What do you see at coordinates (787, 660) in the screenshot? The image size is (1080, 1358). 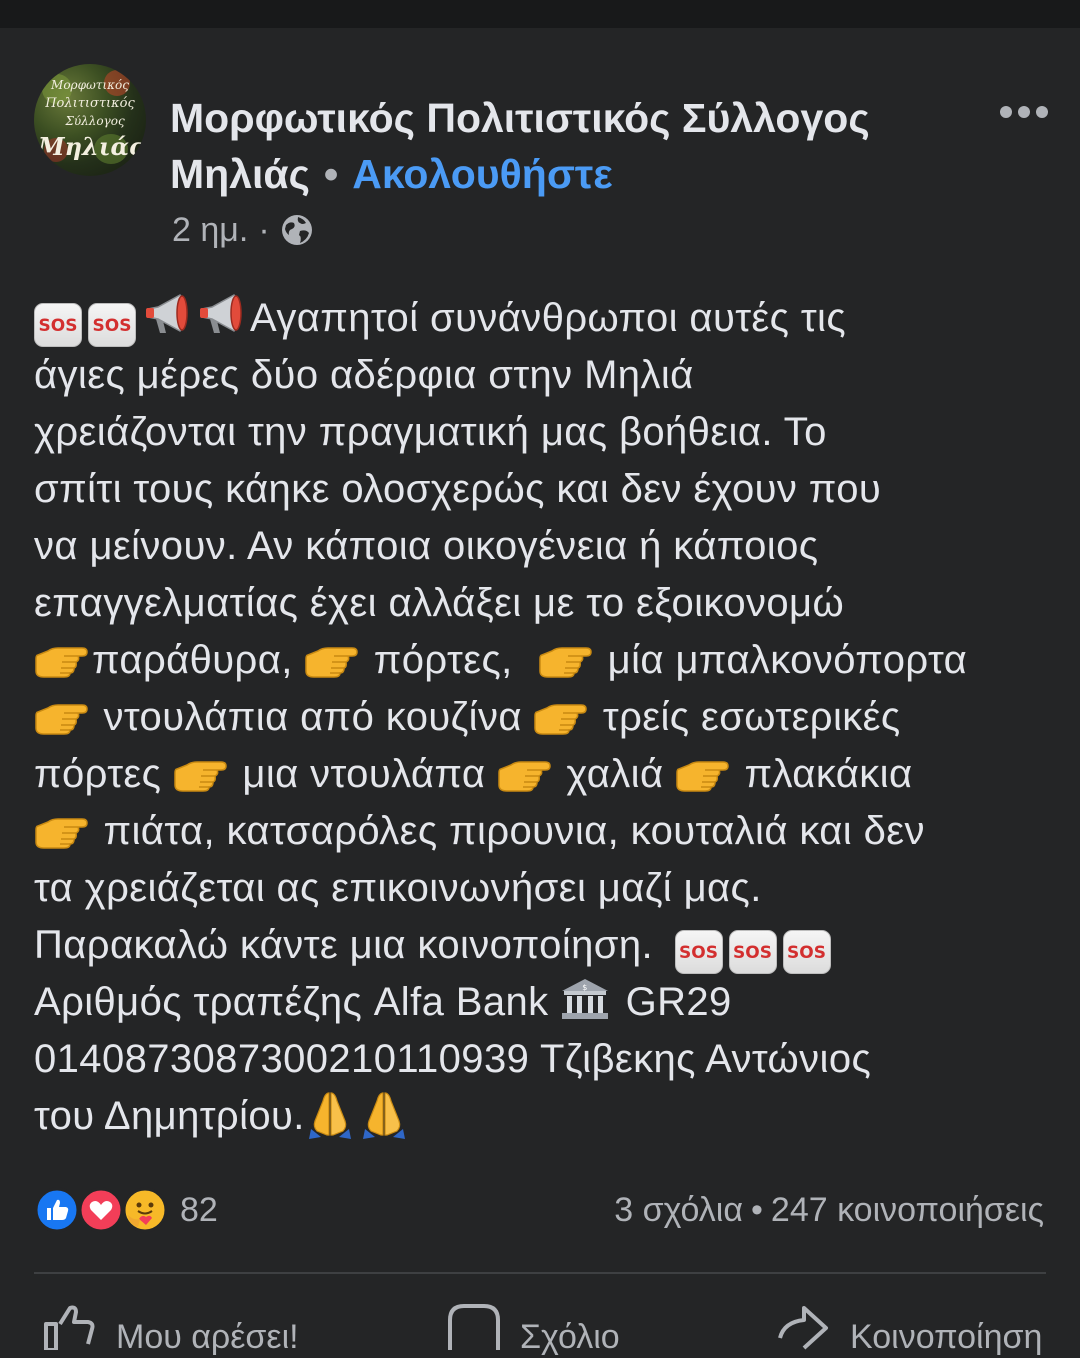 I see `post-text-segment: μία μπαλκονόπορτα` at bounding box center [787, 660].